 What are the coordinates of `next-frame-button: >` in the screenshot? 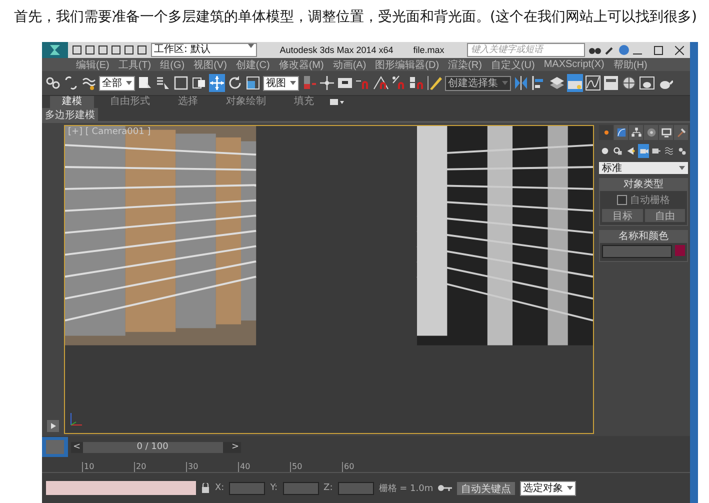 It's located at (235, 447).